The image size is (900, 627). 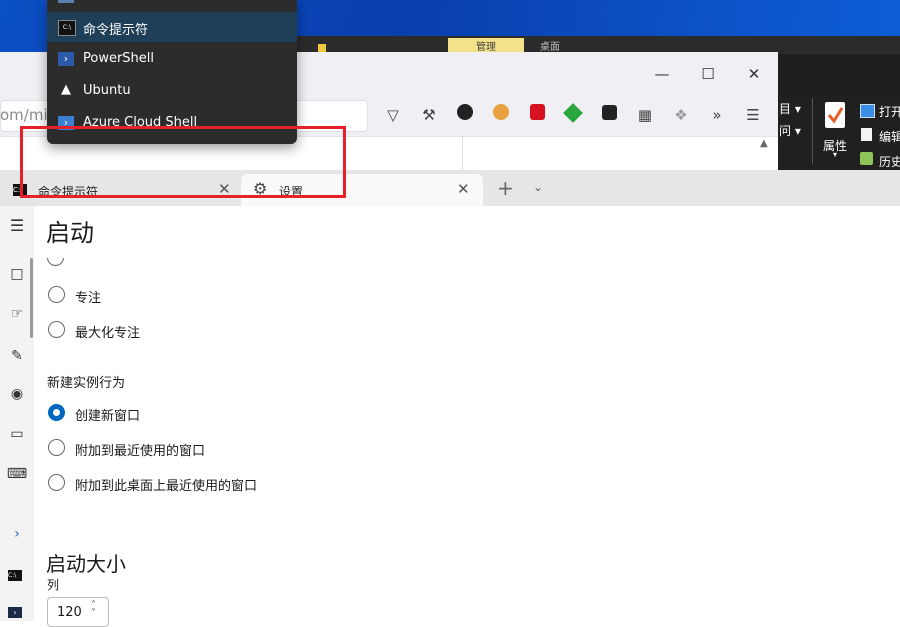 What do you see at coordinates (183, 162) in the screenshot?
I see `annotation-highlight-box` at bounding box center [183, 162].